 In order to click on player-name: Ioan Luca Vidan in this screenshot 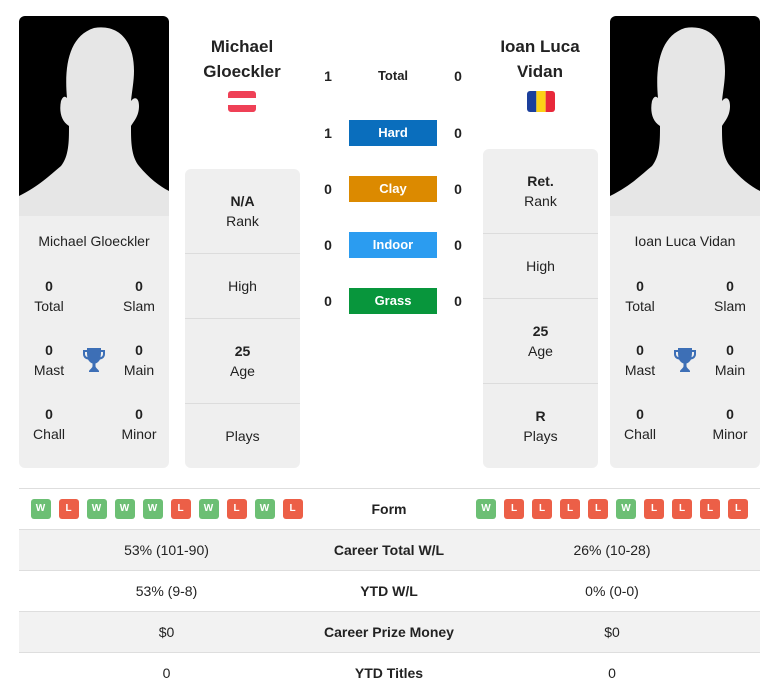, I will do `click(685, 241)`.